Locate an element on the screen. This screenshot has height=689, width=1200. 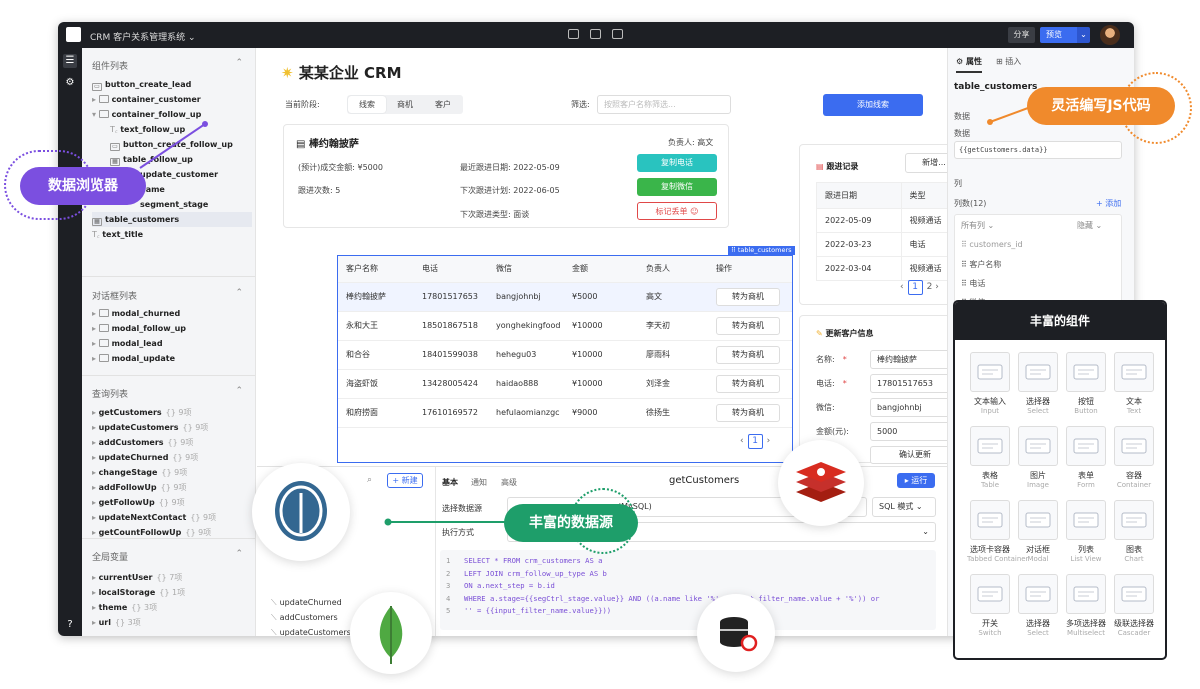
query-list-item: ▸ addCustomers{} 9项 is located at coordinates (172, 442).